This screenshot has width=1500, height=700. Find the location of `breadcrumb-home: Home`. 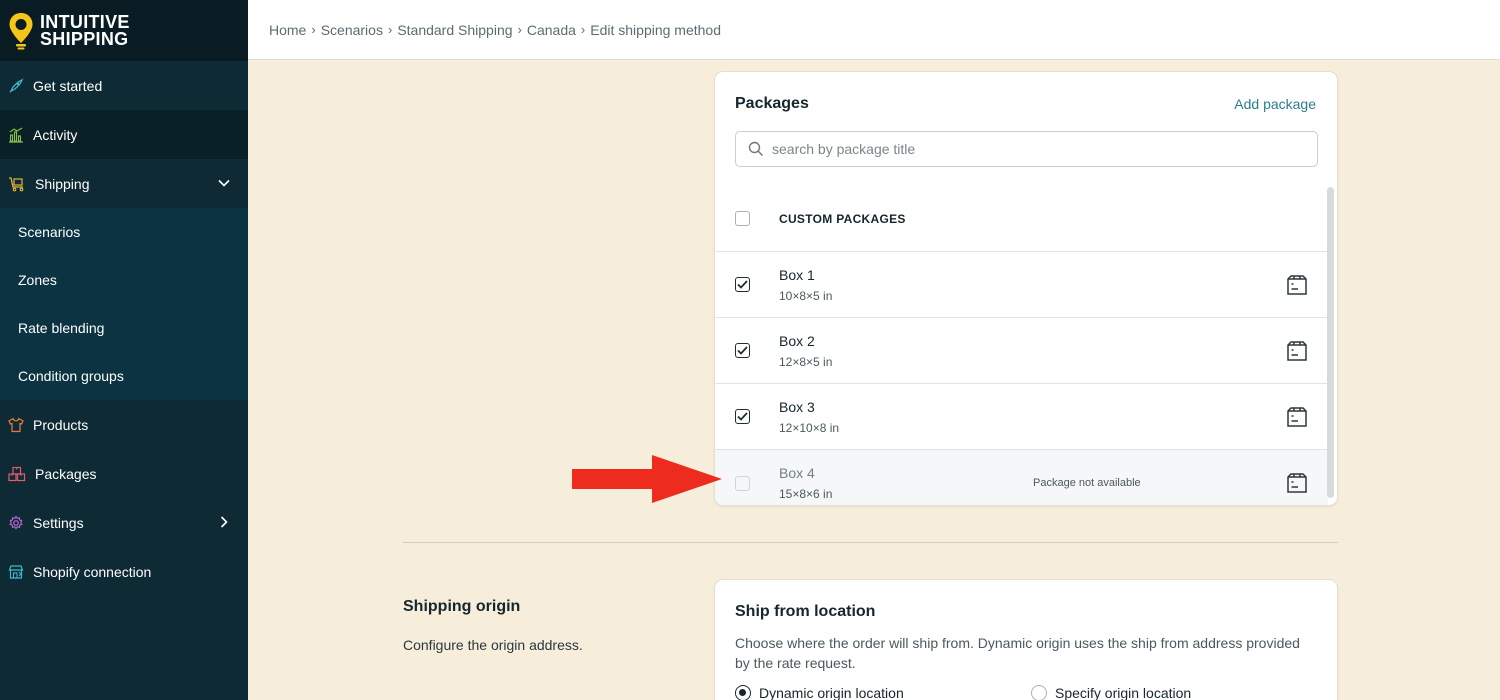

breadcrumb-home: Home is located at coordinates (287, 30).